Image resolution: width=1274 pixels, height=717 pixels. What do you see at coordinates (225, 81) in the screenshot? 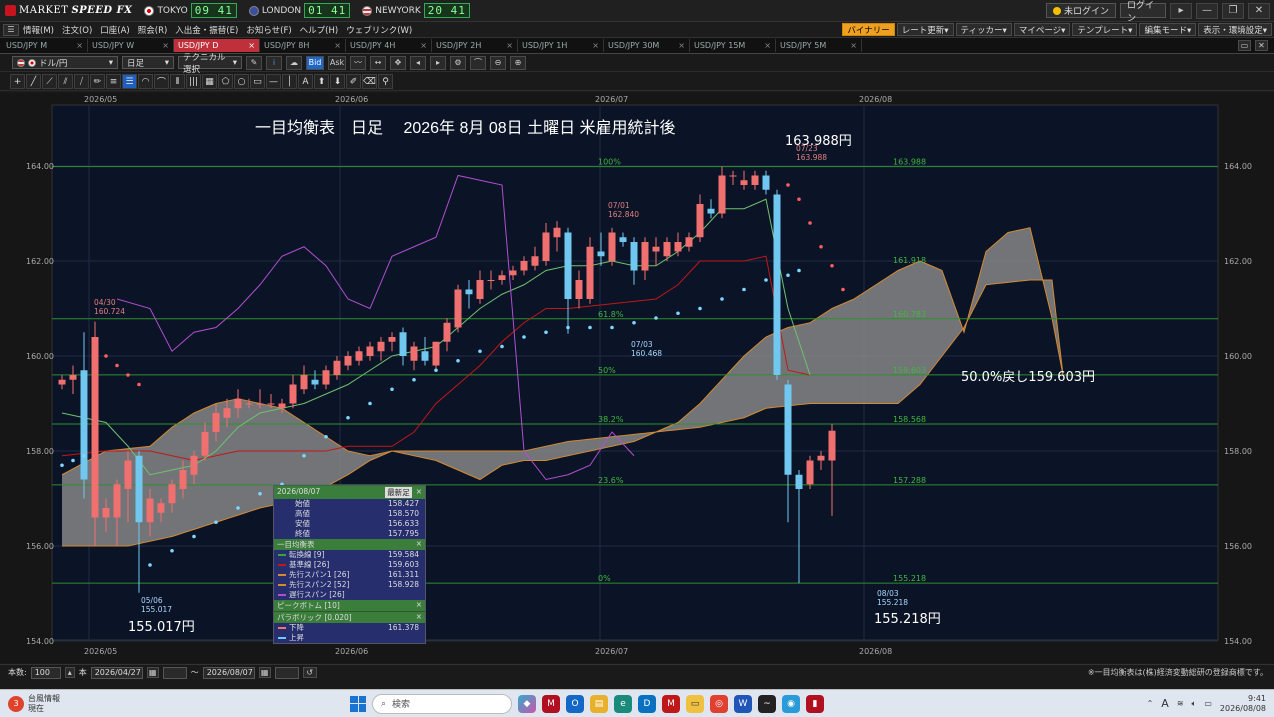
I see `pentagon-icon: ⬠` at bounding box center [225, 81].